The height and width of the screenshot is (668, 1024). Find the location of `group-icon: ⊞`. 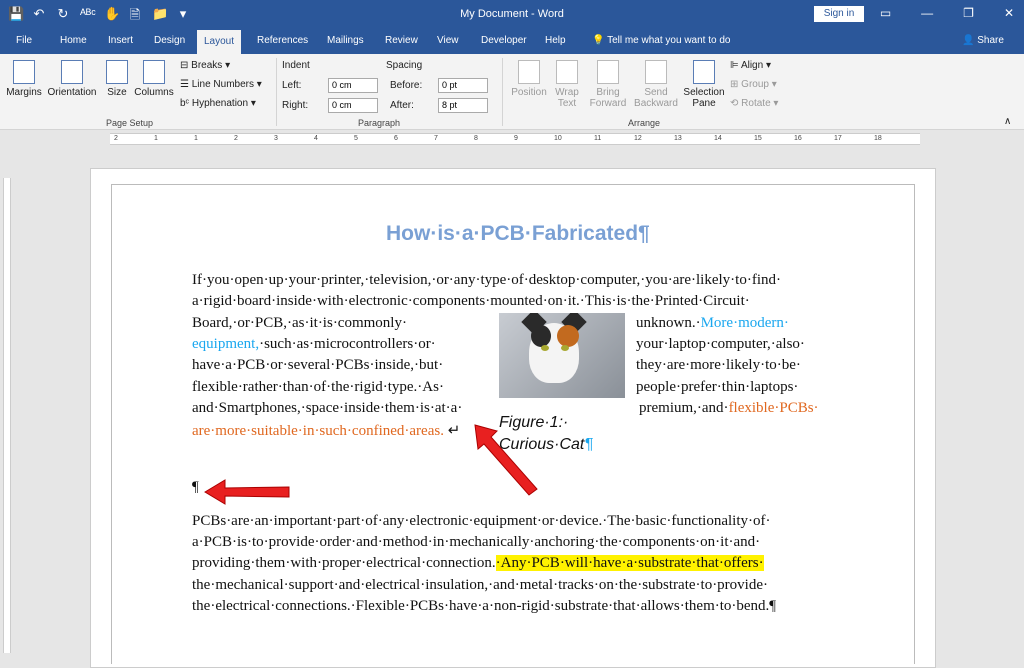

group-icon: ⊞ is located at coordinates (736, 84).